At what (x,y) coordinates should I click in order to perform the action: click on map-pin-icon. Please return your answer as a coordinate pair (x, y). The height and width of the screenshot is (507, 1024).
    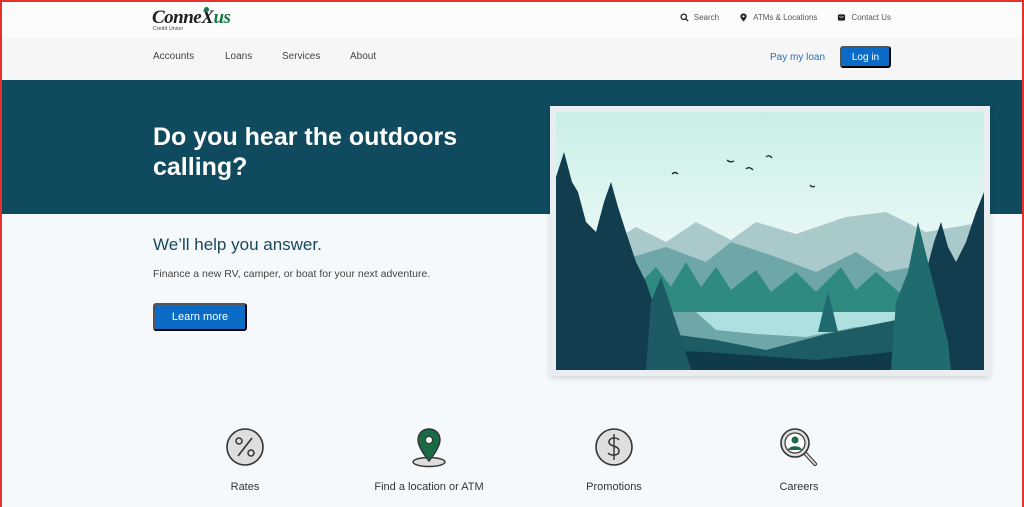
    Looking at the image, I should click on (429, 448).